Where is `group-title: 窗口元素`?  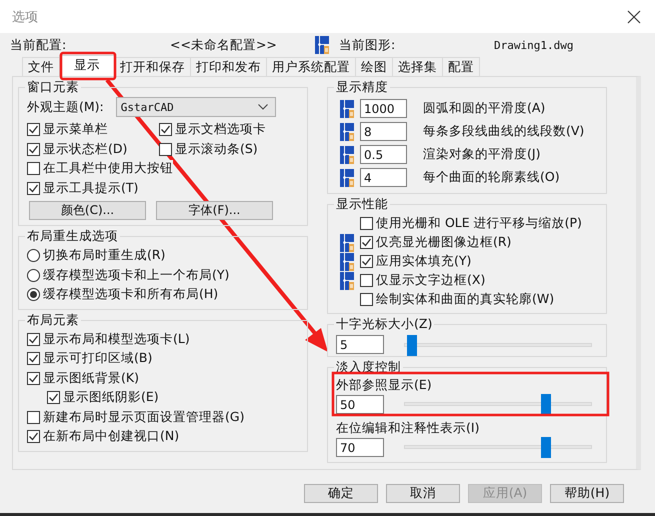 group-title: 窗口元素 is located at coordinates (53, 87).